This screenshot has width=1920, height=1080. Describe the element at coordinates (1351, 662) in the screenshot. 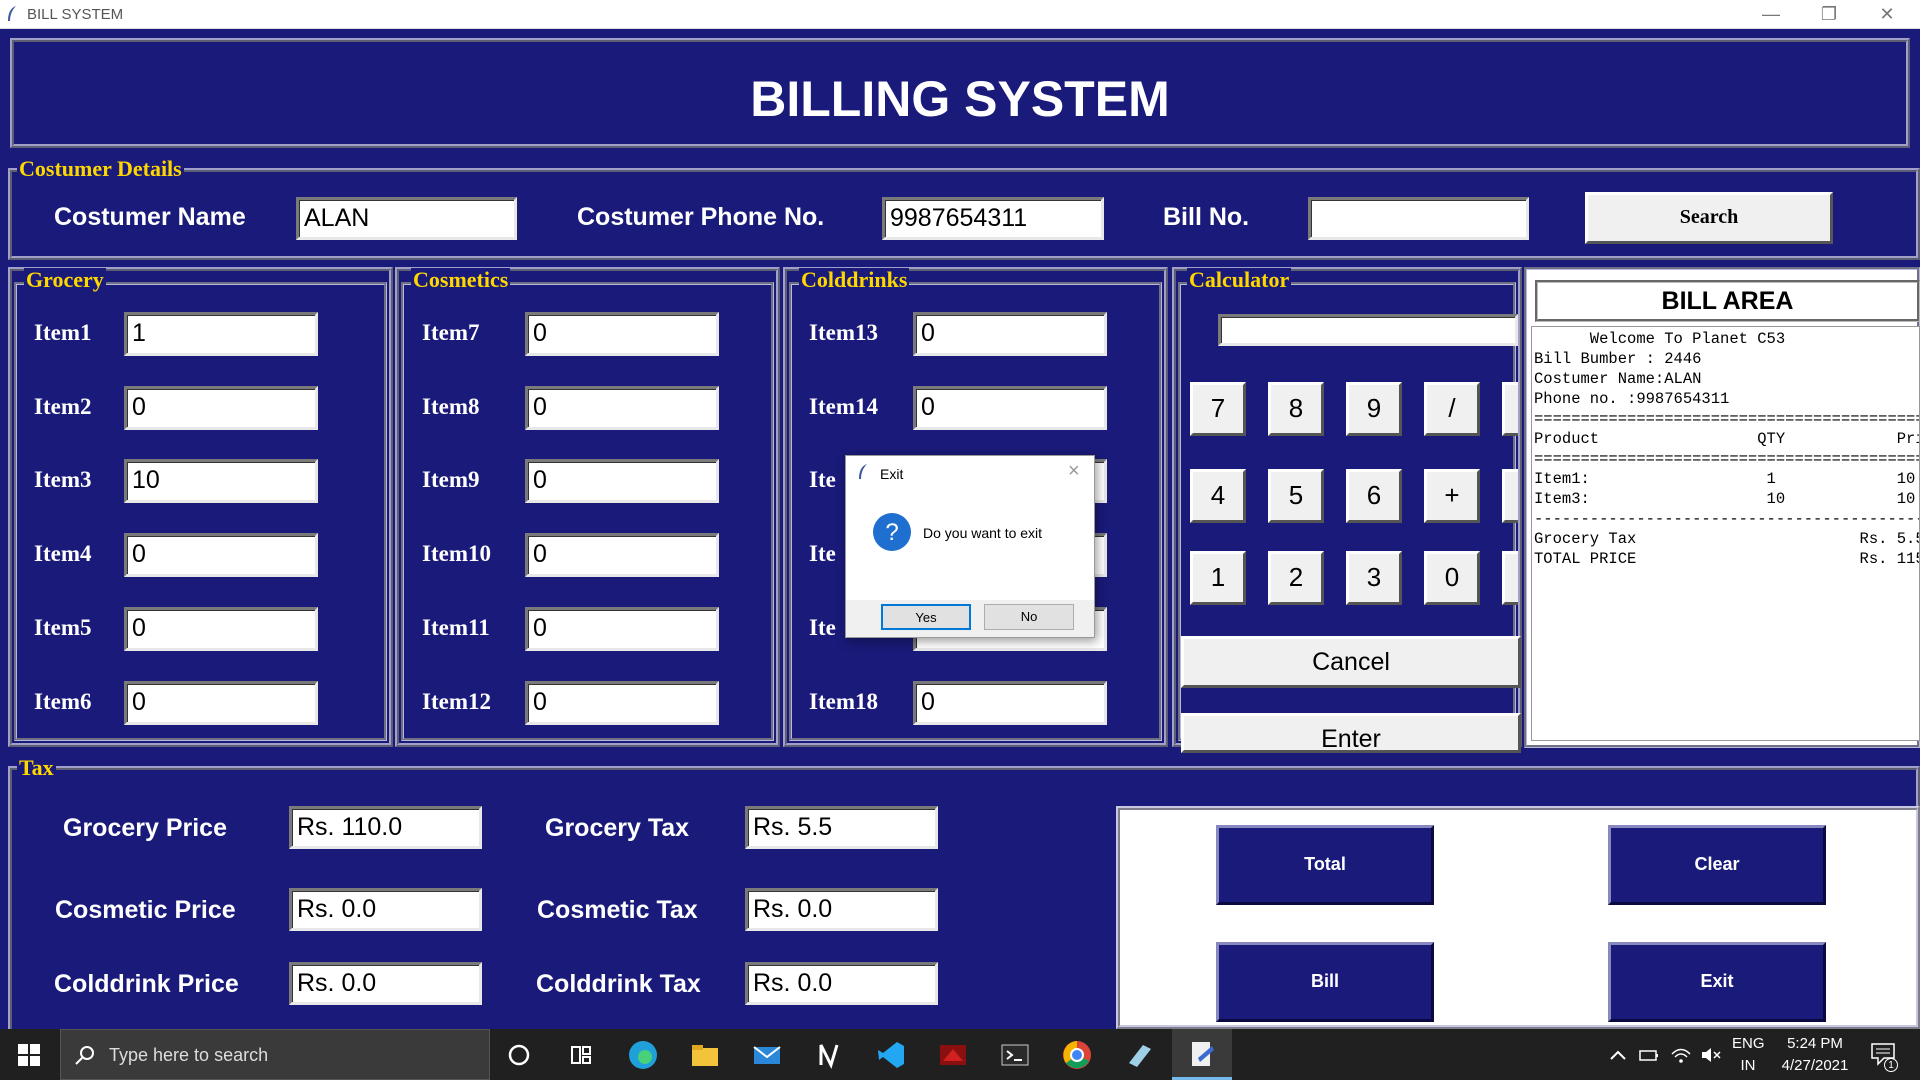

I see `cancel-button: Cancel` at that location.